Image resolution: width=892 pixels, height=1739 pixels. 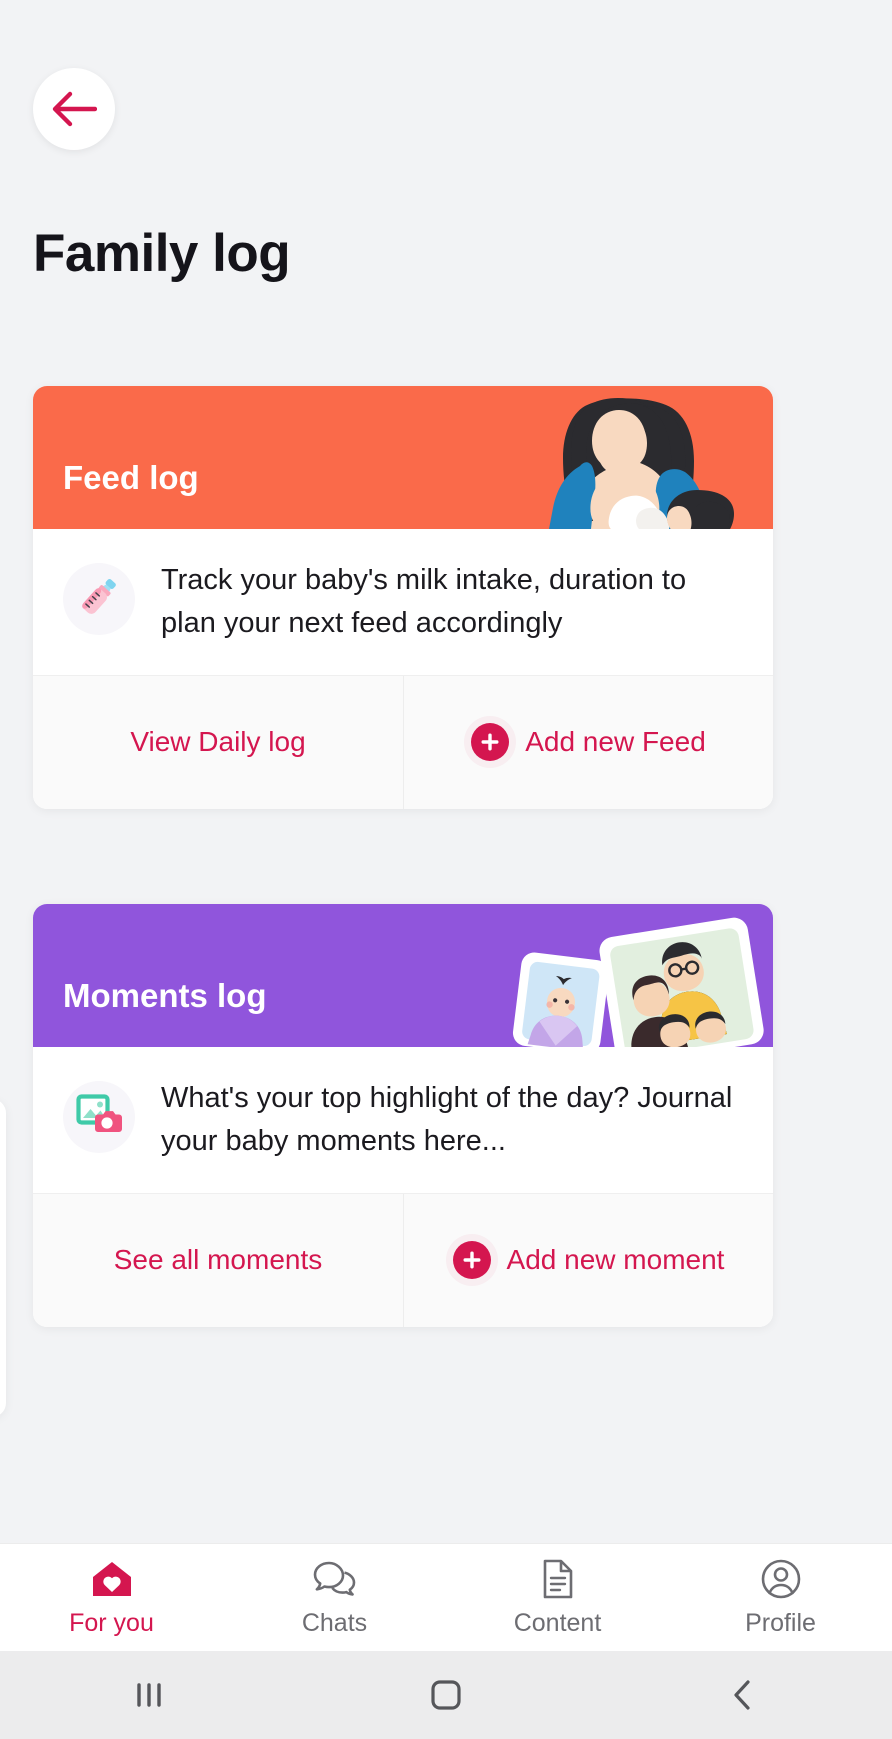 I want to click on chat-bubbles-icon, so click(x=335, y=1579).